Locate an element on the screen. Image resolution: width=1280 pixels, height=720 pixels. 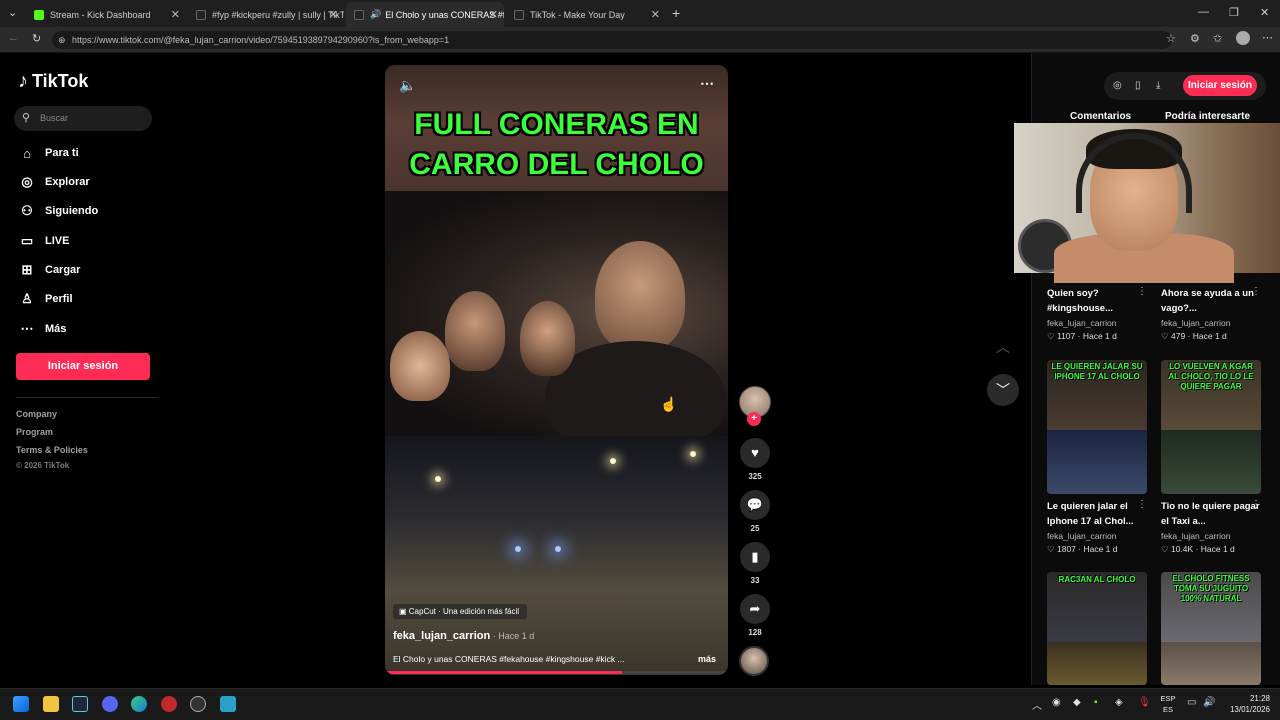
card-5-thumbnail: RAC3AN AL CHOLO is located at coordinates (1097, 628).